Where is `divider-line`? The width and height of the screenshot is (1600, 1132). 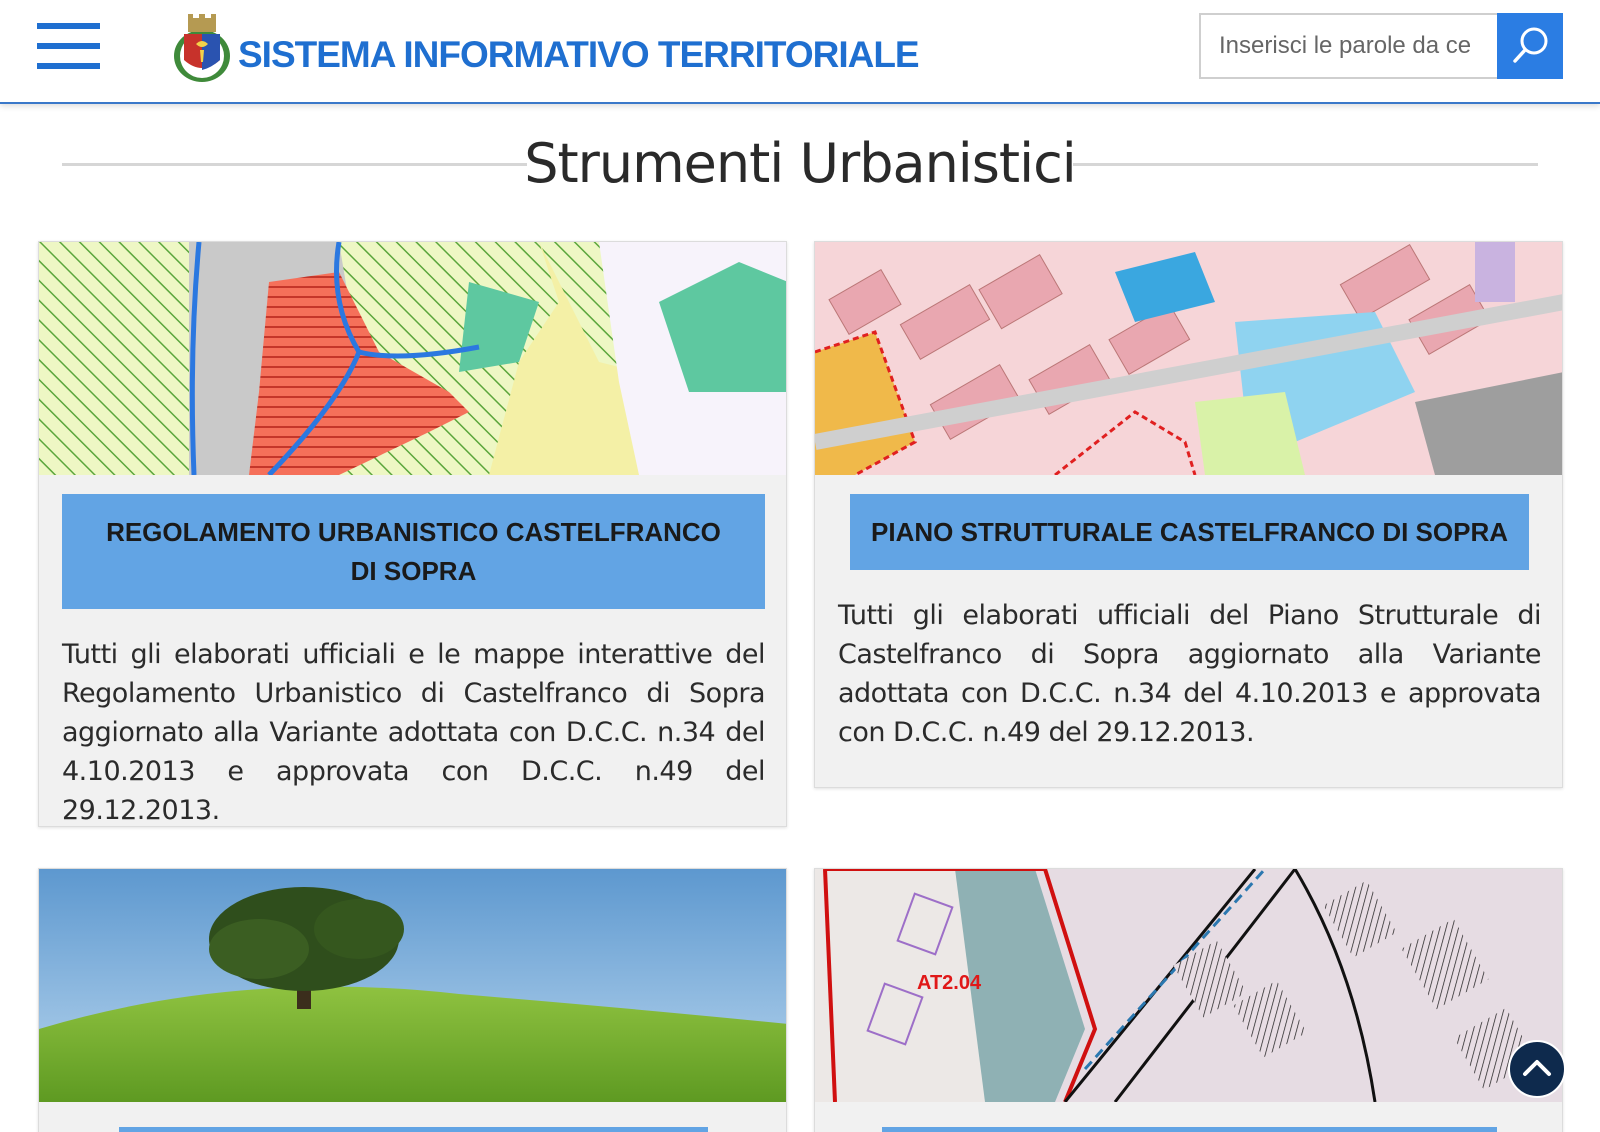
divider-line is located at coordinates (1305, 164).